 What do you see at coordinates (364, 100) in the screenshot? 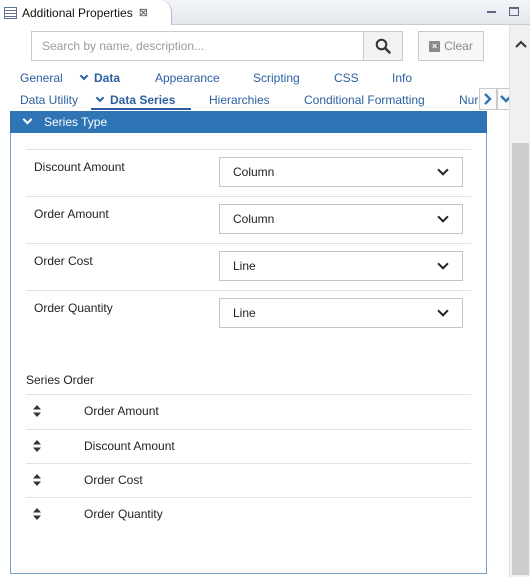
I see `tab-conditional-formatting: Conditional Formatting` at bounding box center [364, 100].